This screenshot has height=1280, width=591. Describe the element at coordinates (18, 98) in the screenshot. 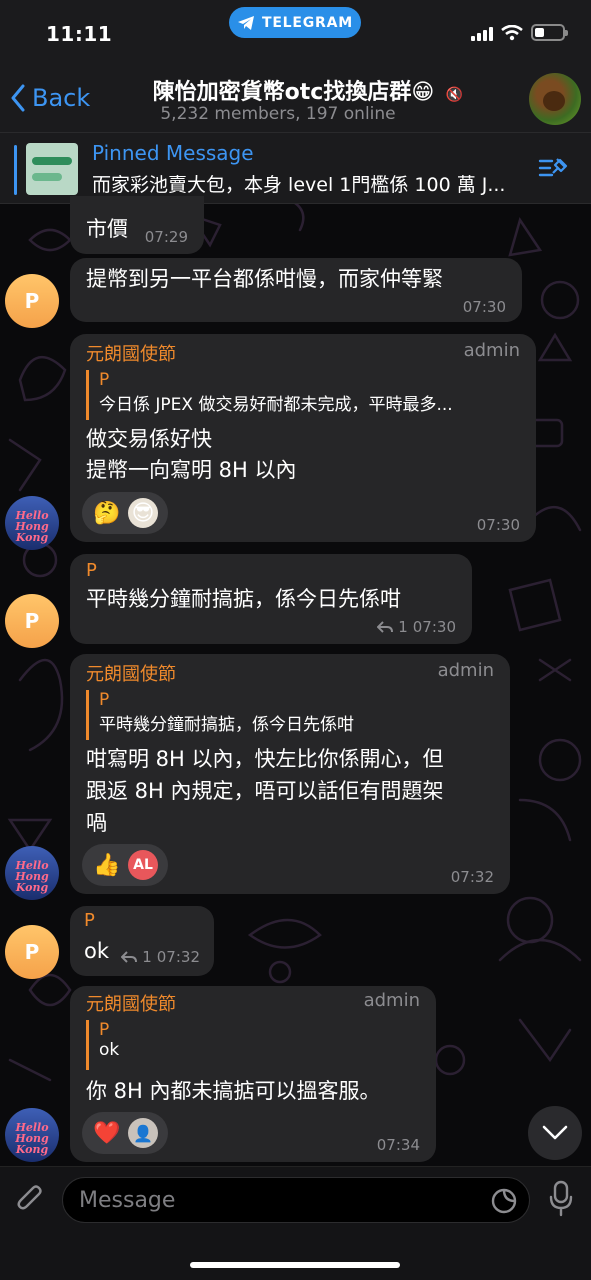

I see `chevron-left-icon` at that location.